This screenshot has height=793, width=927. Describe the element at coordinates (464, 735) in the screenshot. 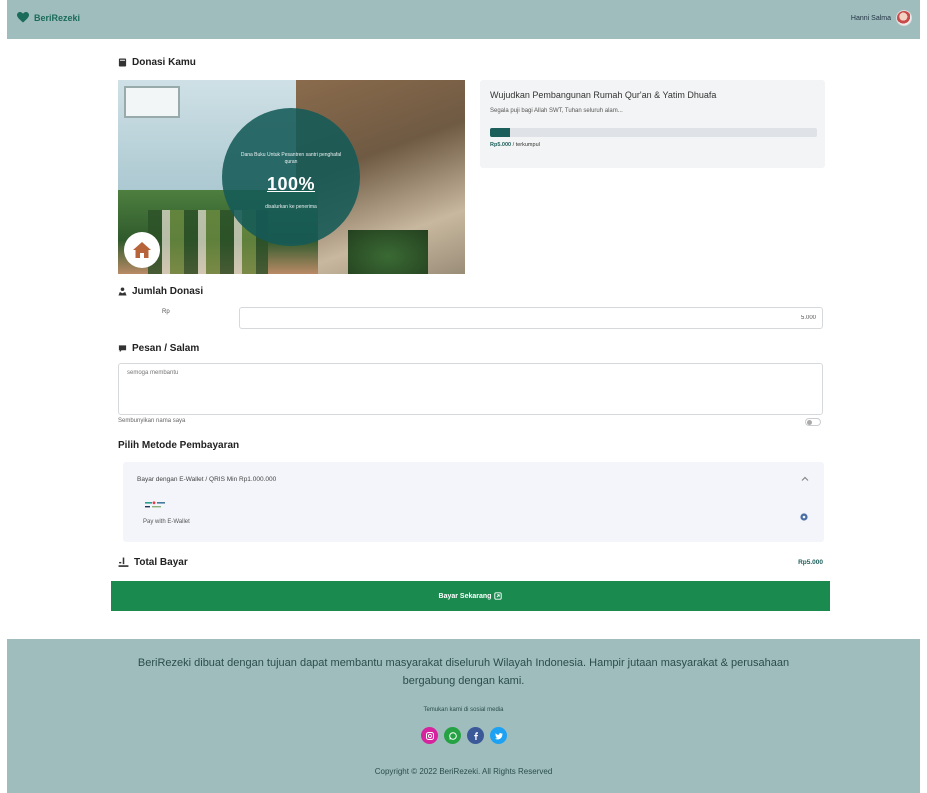

I see `social-links` at that location.